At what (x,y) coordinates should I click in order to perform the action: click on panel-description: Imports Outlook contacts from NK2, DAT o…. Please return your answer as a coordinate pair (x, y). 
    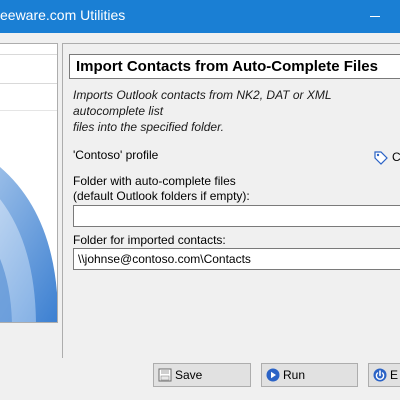
    Looking at the image, I should click on (202, 111).